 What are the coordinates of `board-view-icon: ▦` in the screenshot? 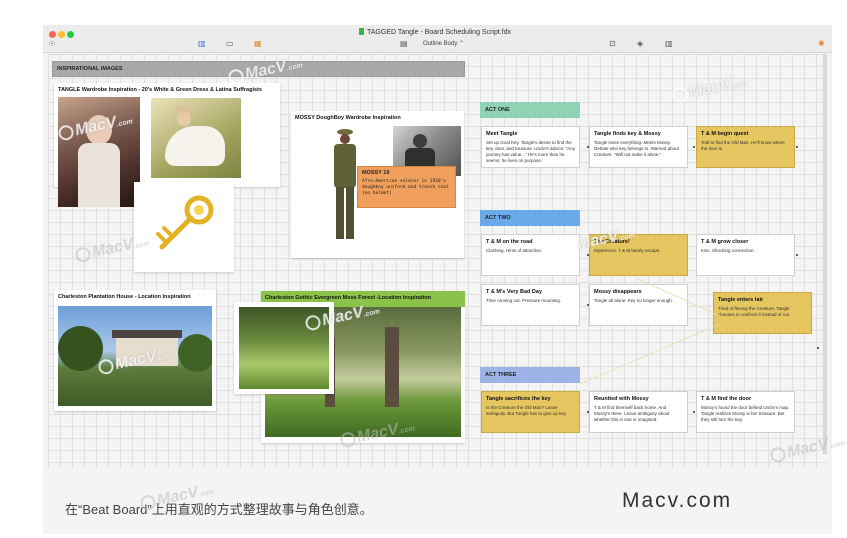 It's located at (258, 44).